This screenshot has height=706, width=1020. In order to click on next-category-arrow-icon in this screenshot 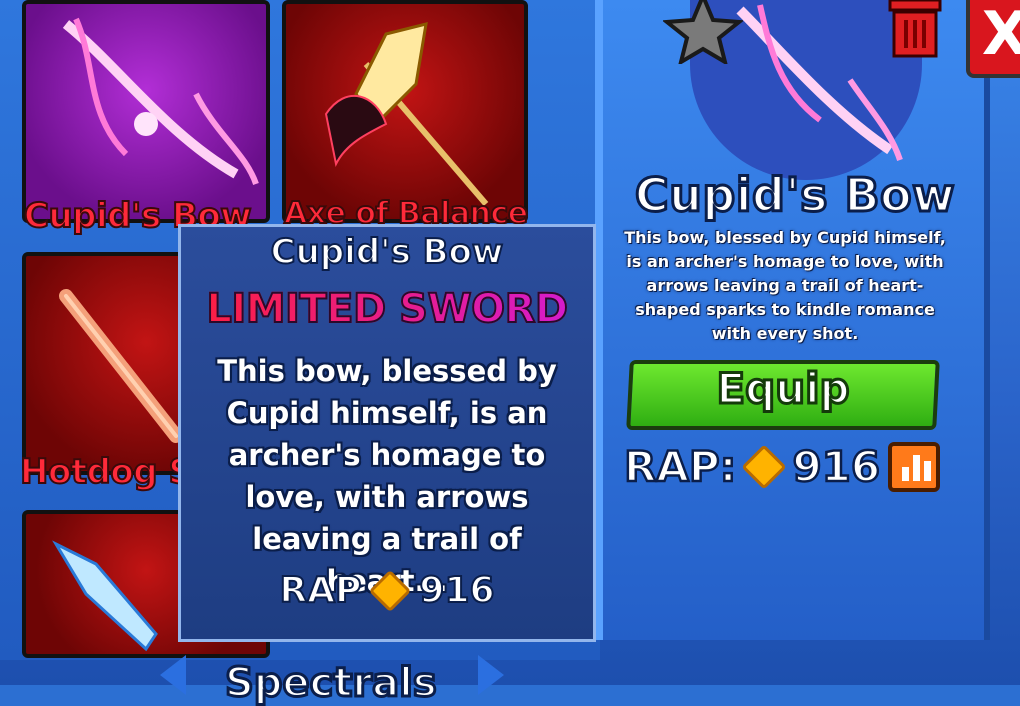, I will do `click(491, 675)`.